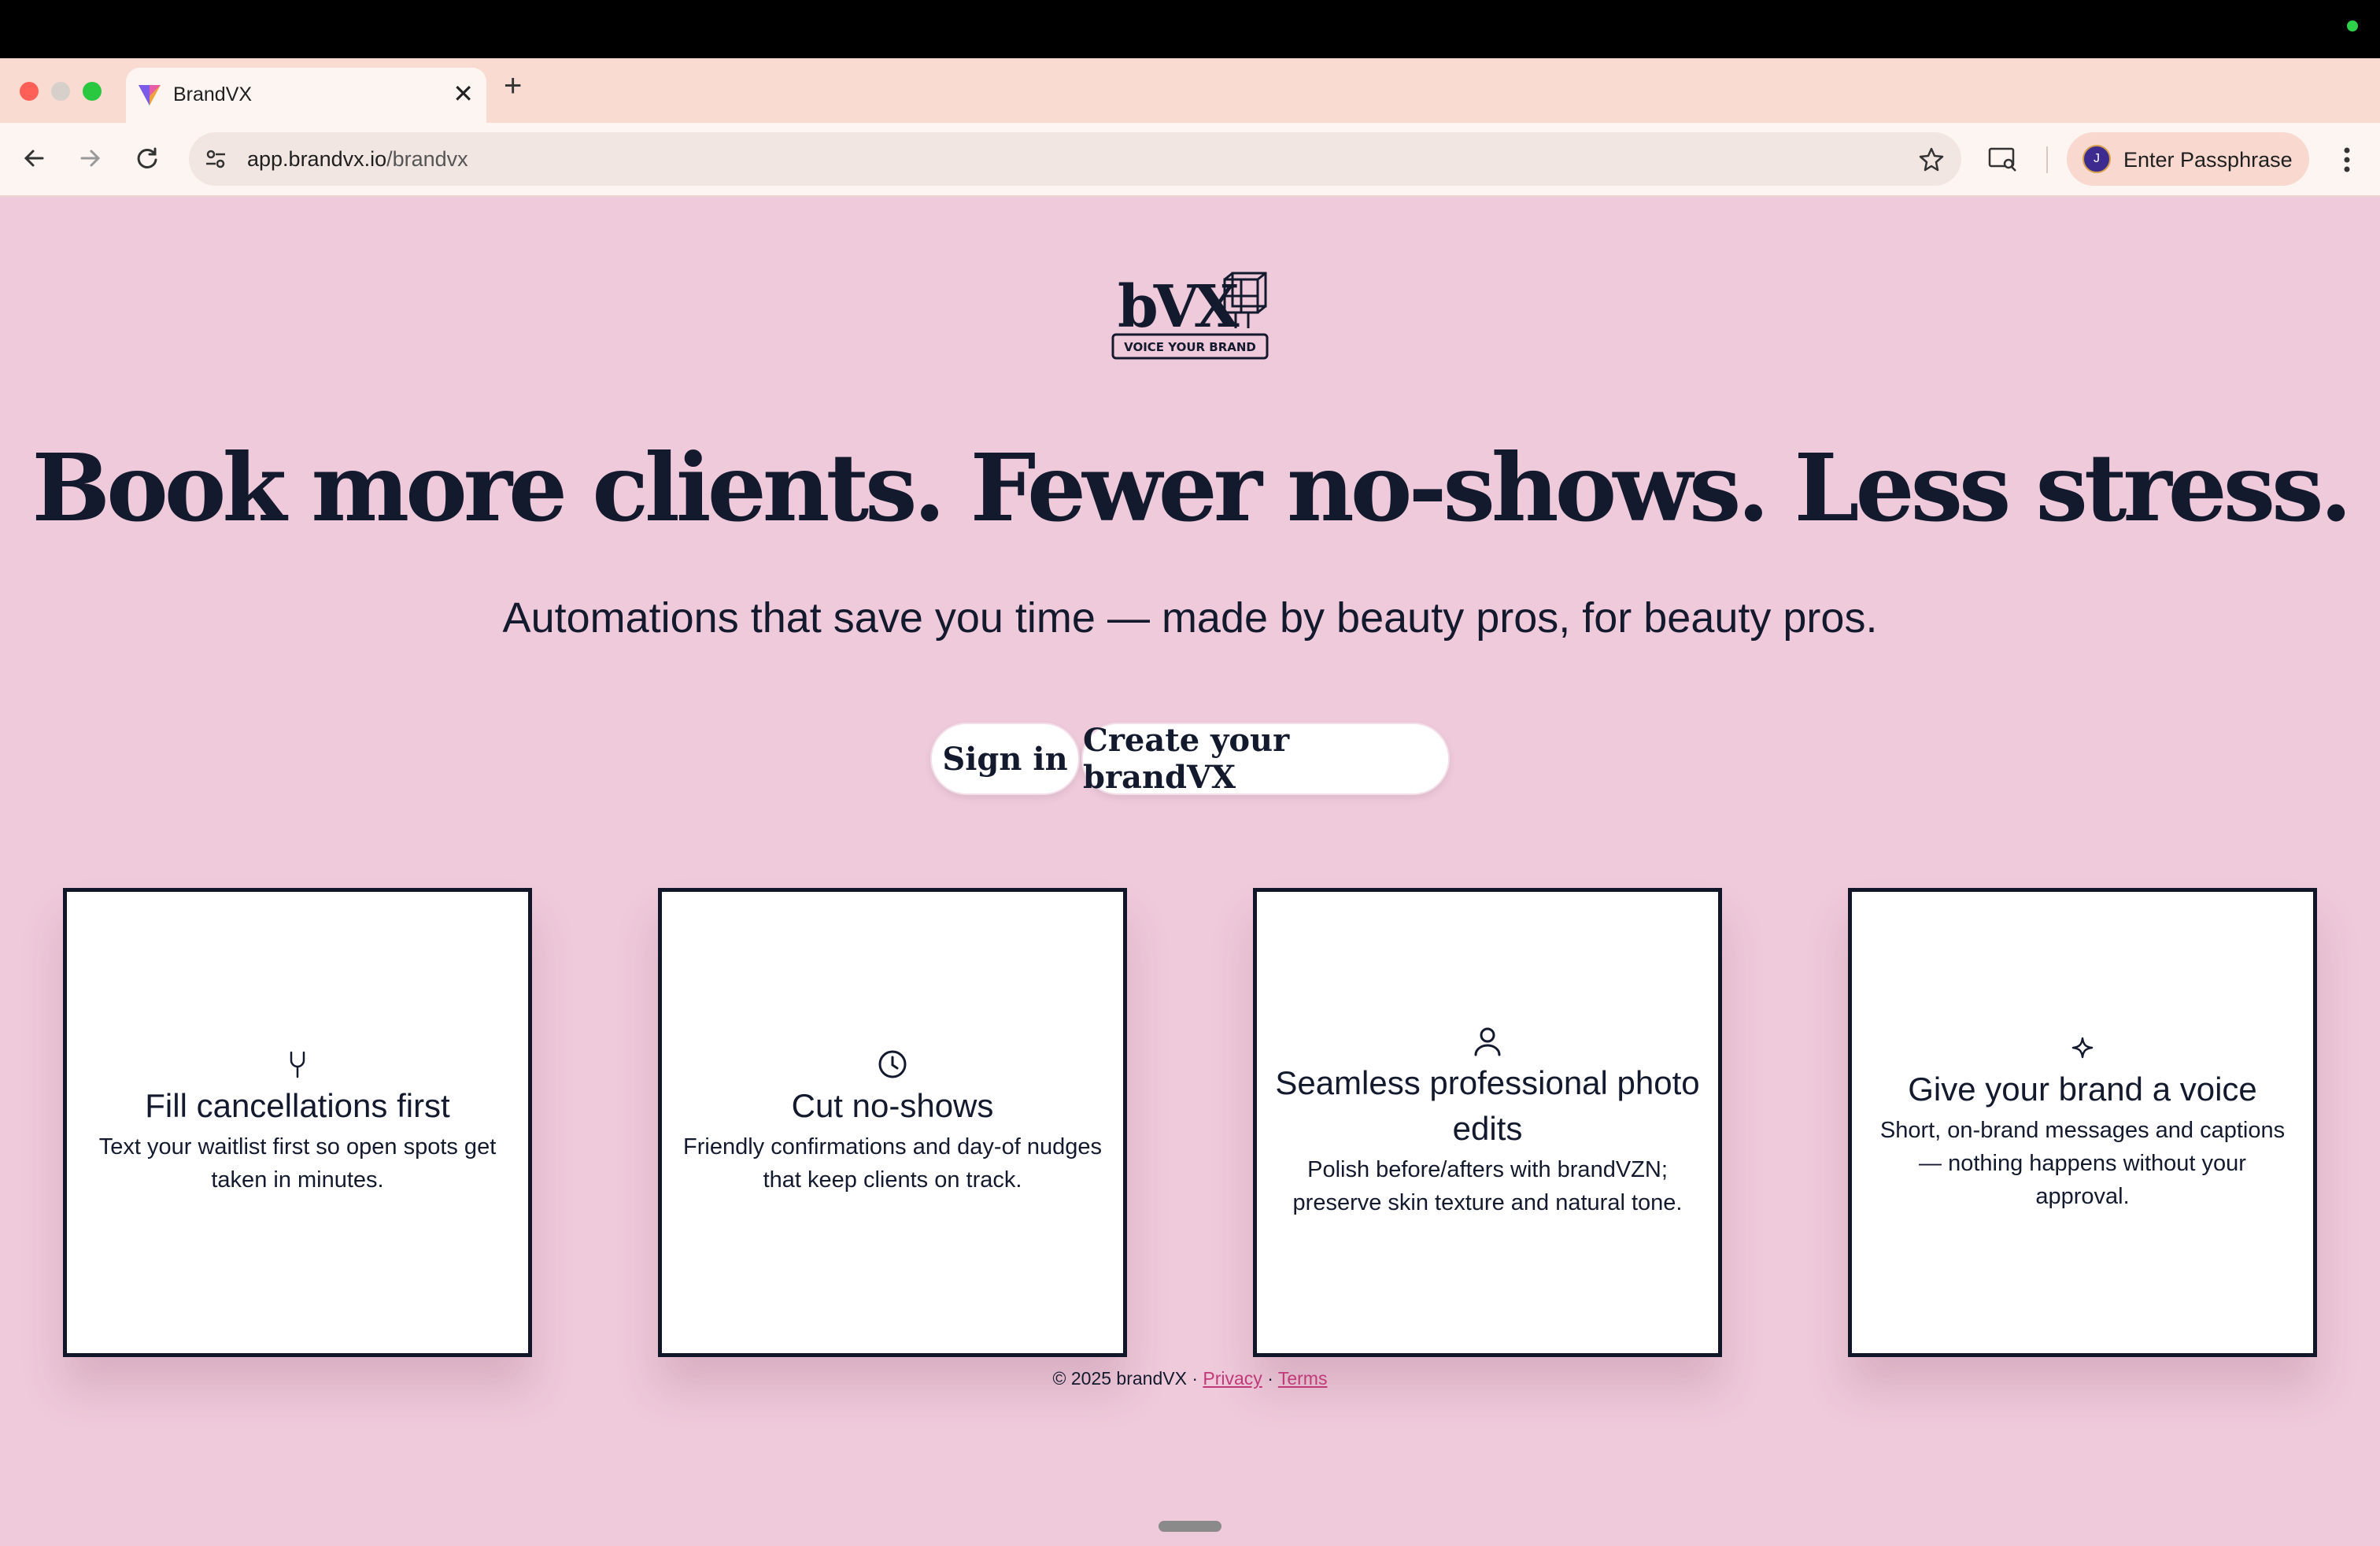  What do you see at coordinates (2347, 159) in the screenshot?
I see `browser-menu-icon` at bounding box center [2347, 159].